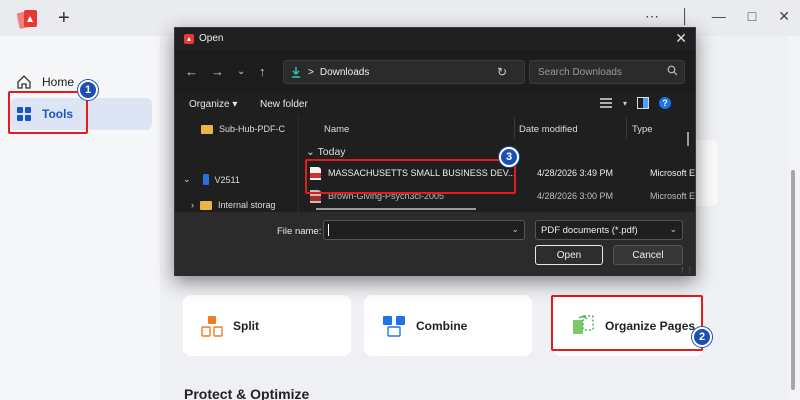 This screenshot has height=400, width=800. I want to click on split-icon, so click(212, 326).